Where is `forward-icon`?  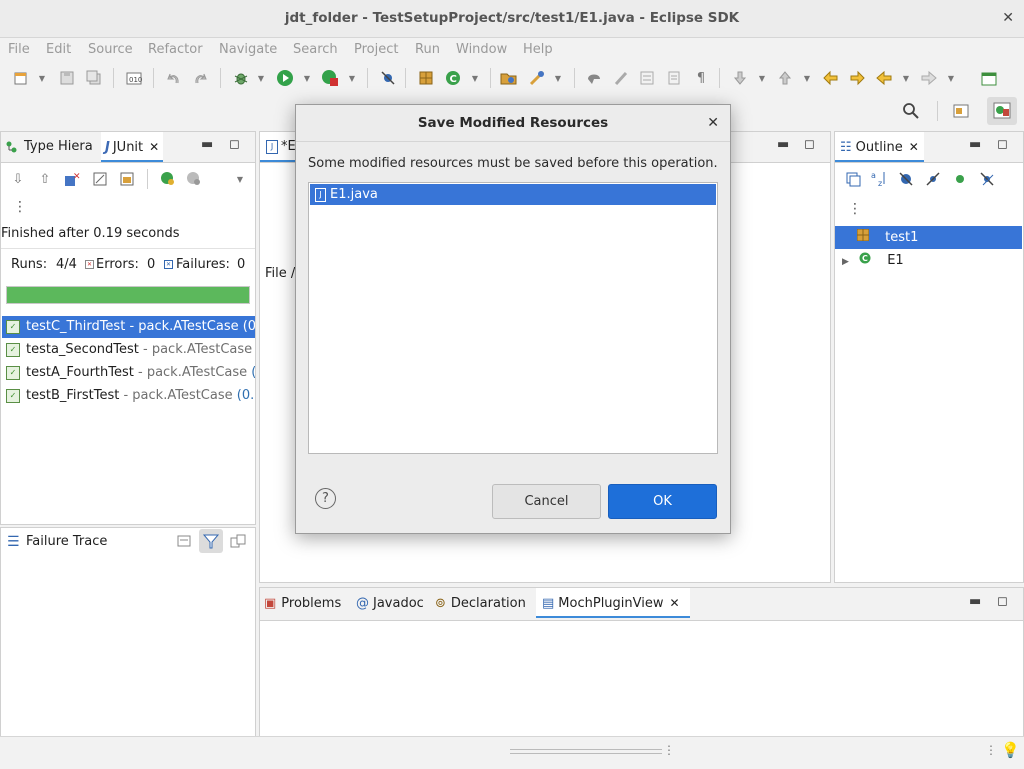
forward-icon is located at coordinates (929, 78).